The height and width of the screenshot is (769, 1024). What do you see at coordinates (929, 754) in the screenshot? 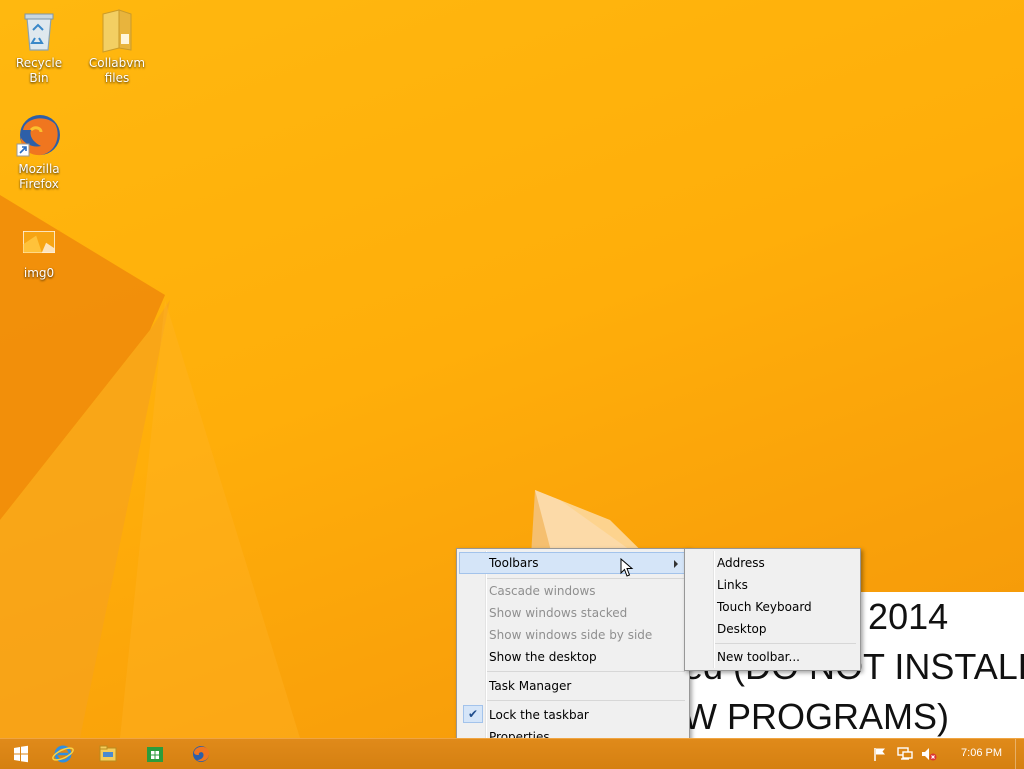
I see `volume-muted-icon` at bounding box center [929, 754].